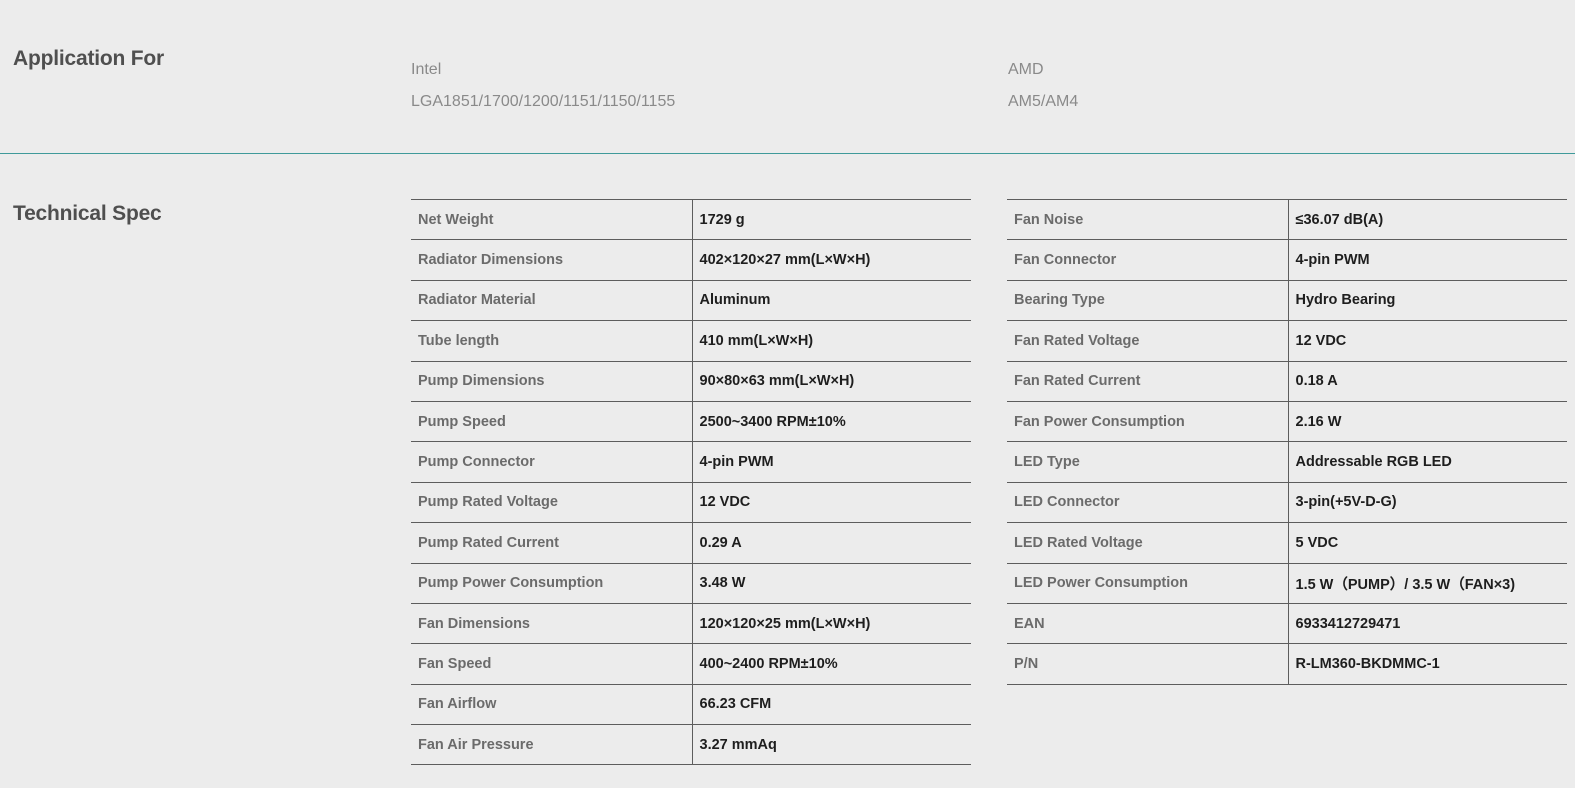  Describe the element at coordinates (1427, 381) in the screenshot. I see `spec-value: 0.18 A` at that location.